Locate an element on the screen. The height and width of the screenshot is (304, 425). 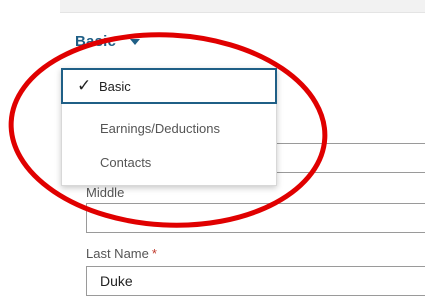
section-dropdown-toggle: Basic is located at coordinates (108, 41).